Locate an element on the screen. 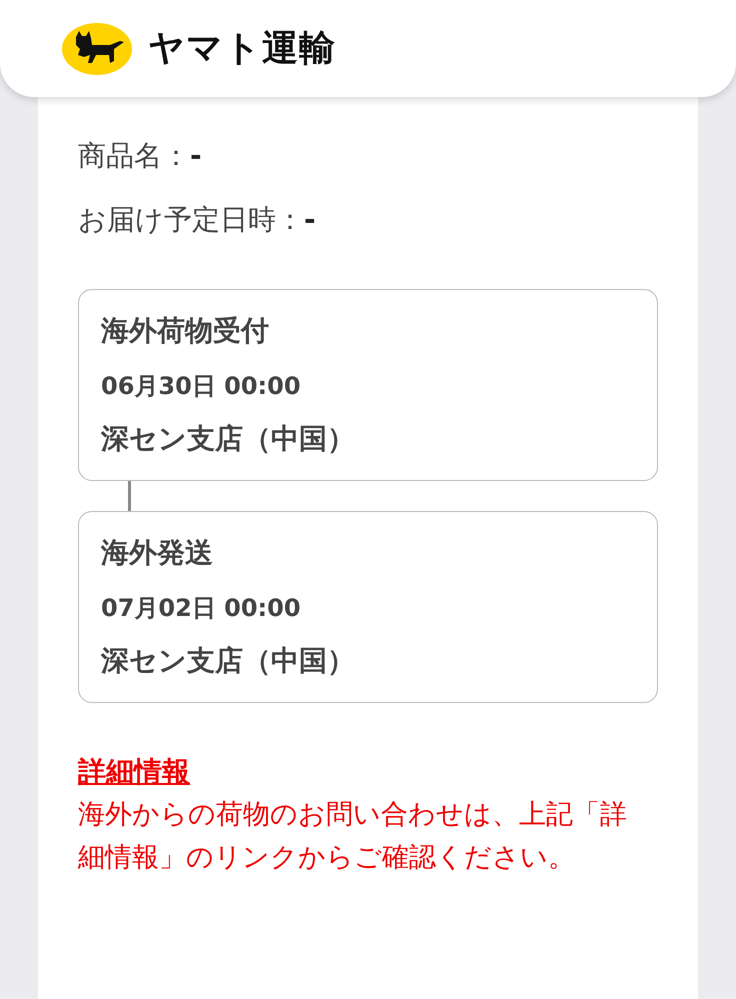 This screenshot has width=736, height=999. logo-text: ヤマト運輸 is located at coordinates (242, 48).